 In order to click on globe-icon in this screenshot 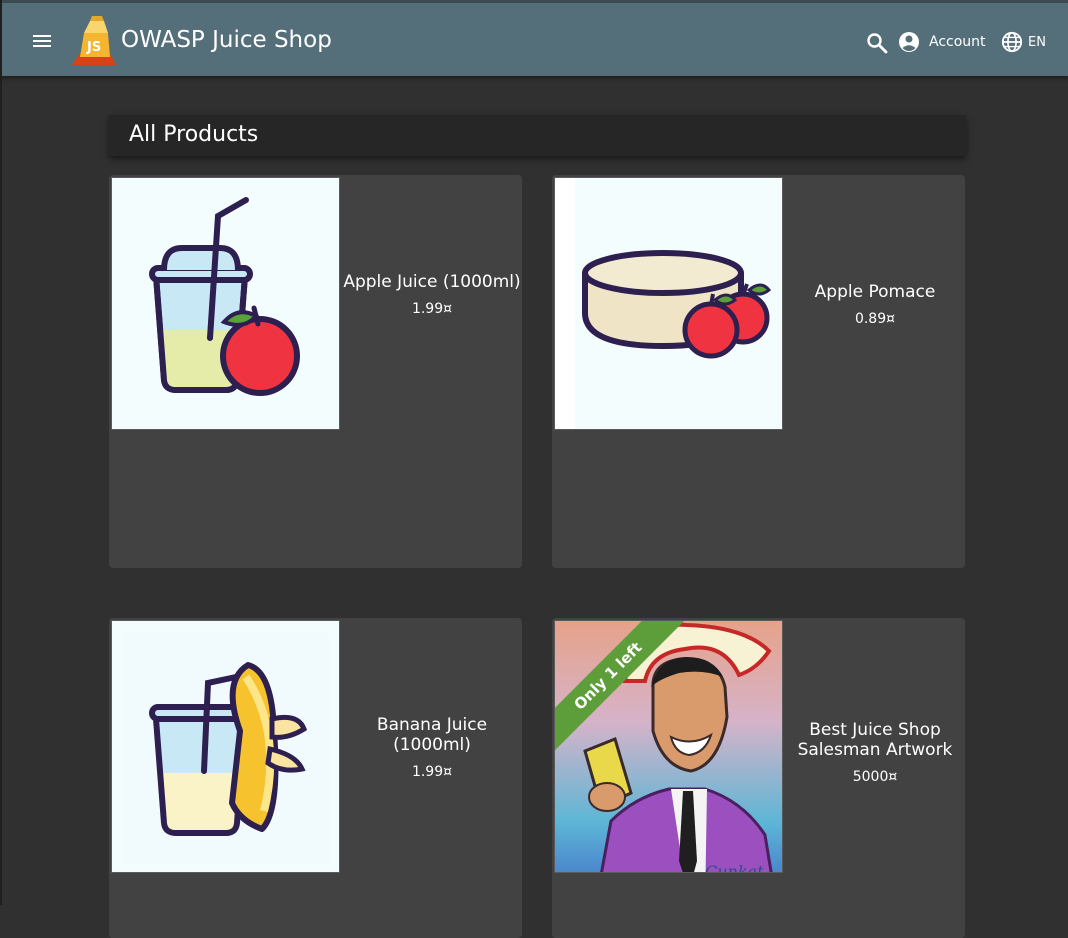, I will do `click(1012, 42)`.